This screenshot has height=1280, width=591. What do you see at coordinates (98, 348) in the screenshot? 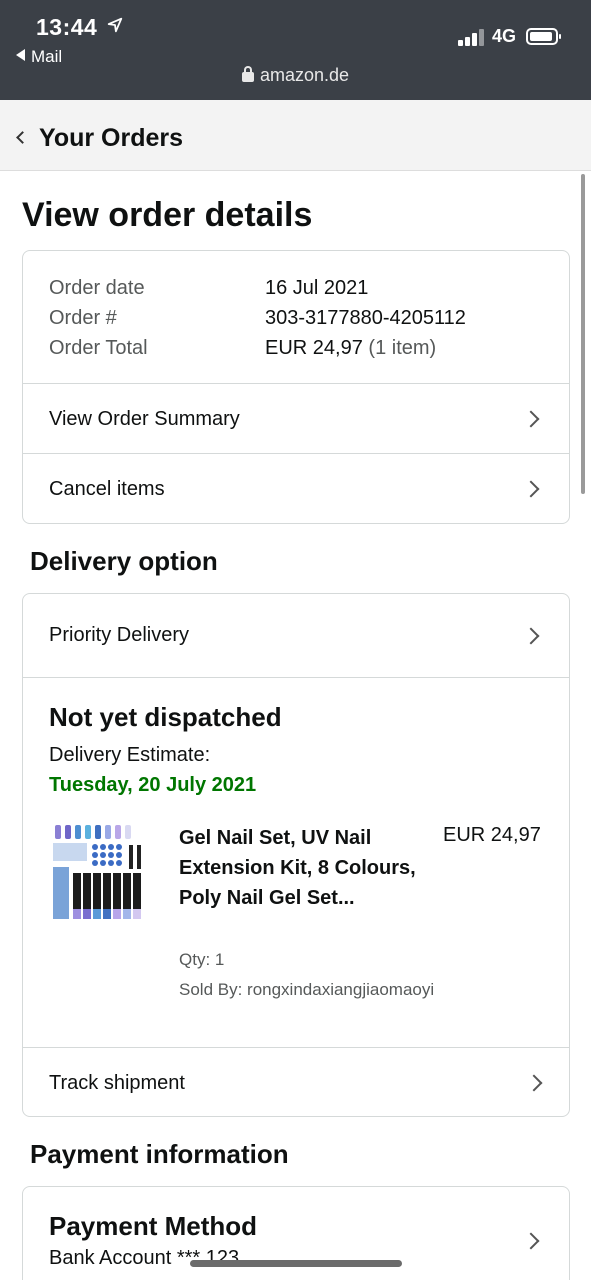
I see `order-total-label: Order Total` at bounding box center [98, 348].